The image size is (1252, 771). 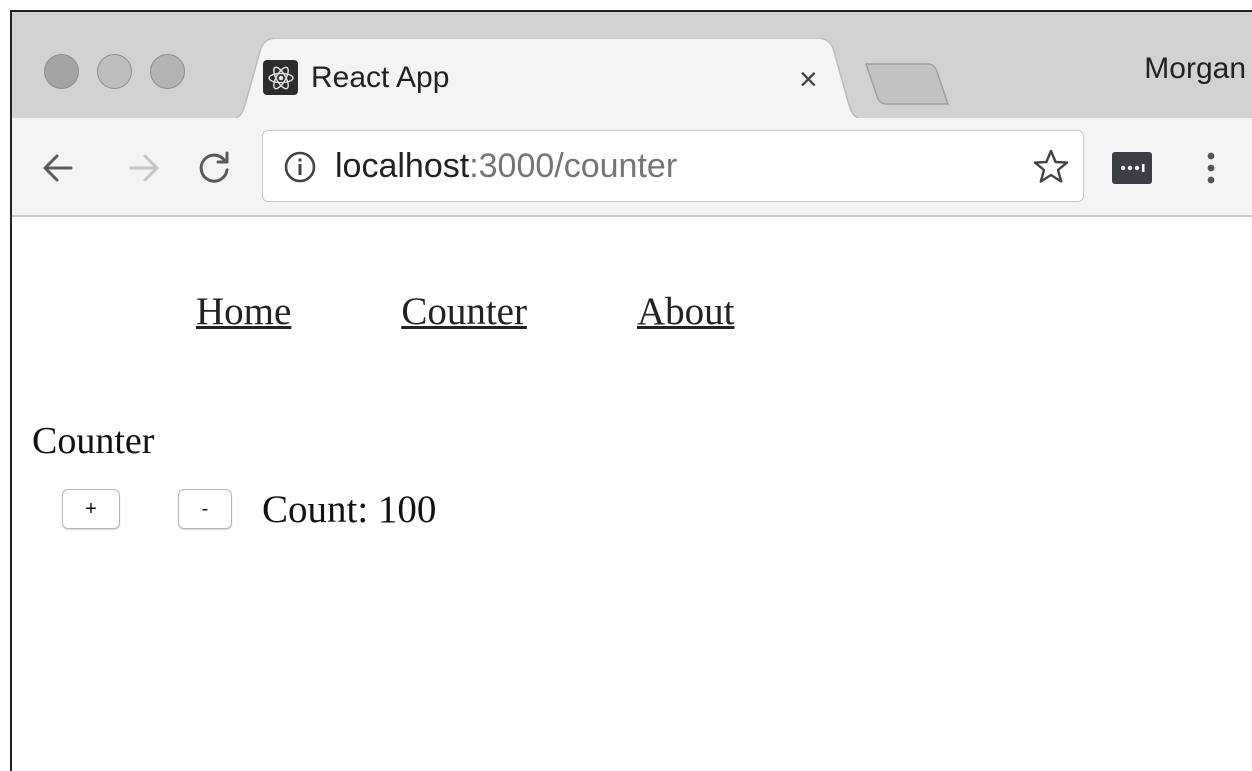 I want to click on forward-button, so click(x=144, y=168).